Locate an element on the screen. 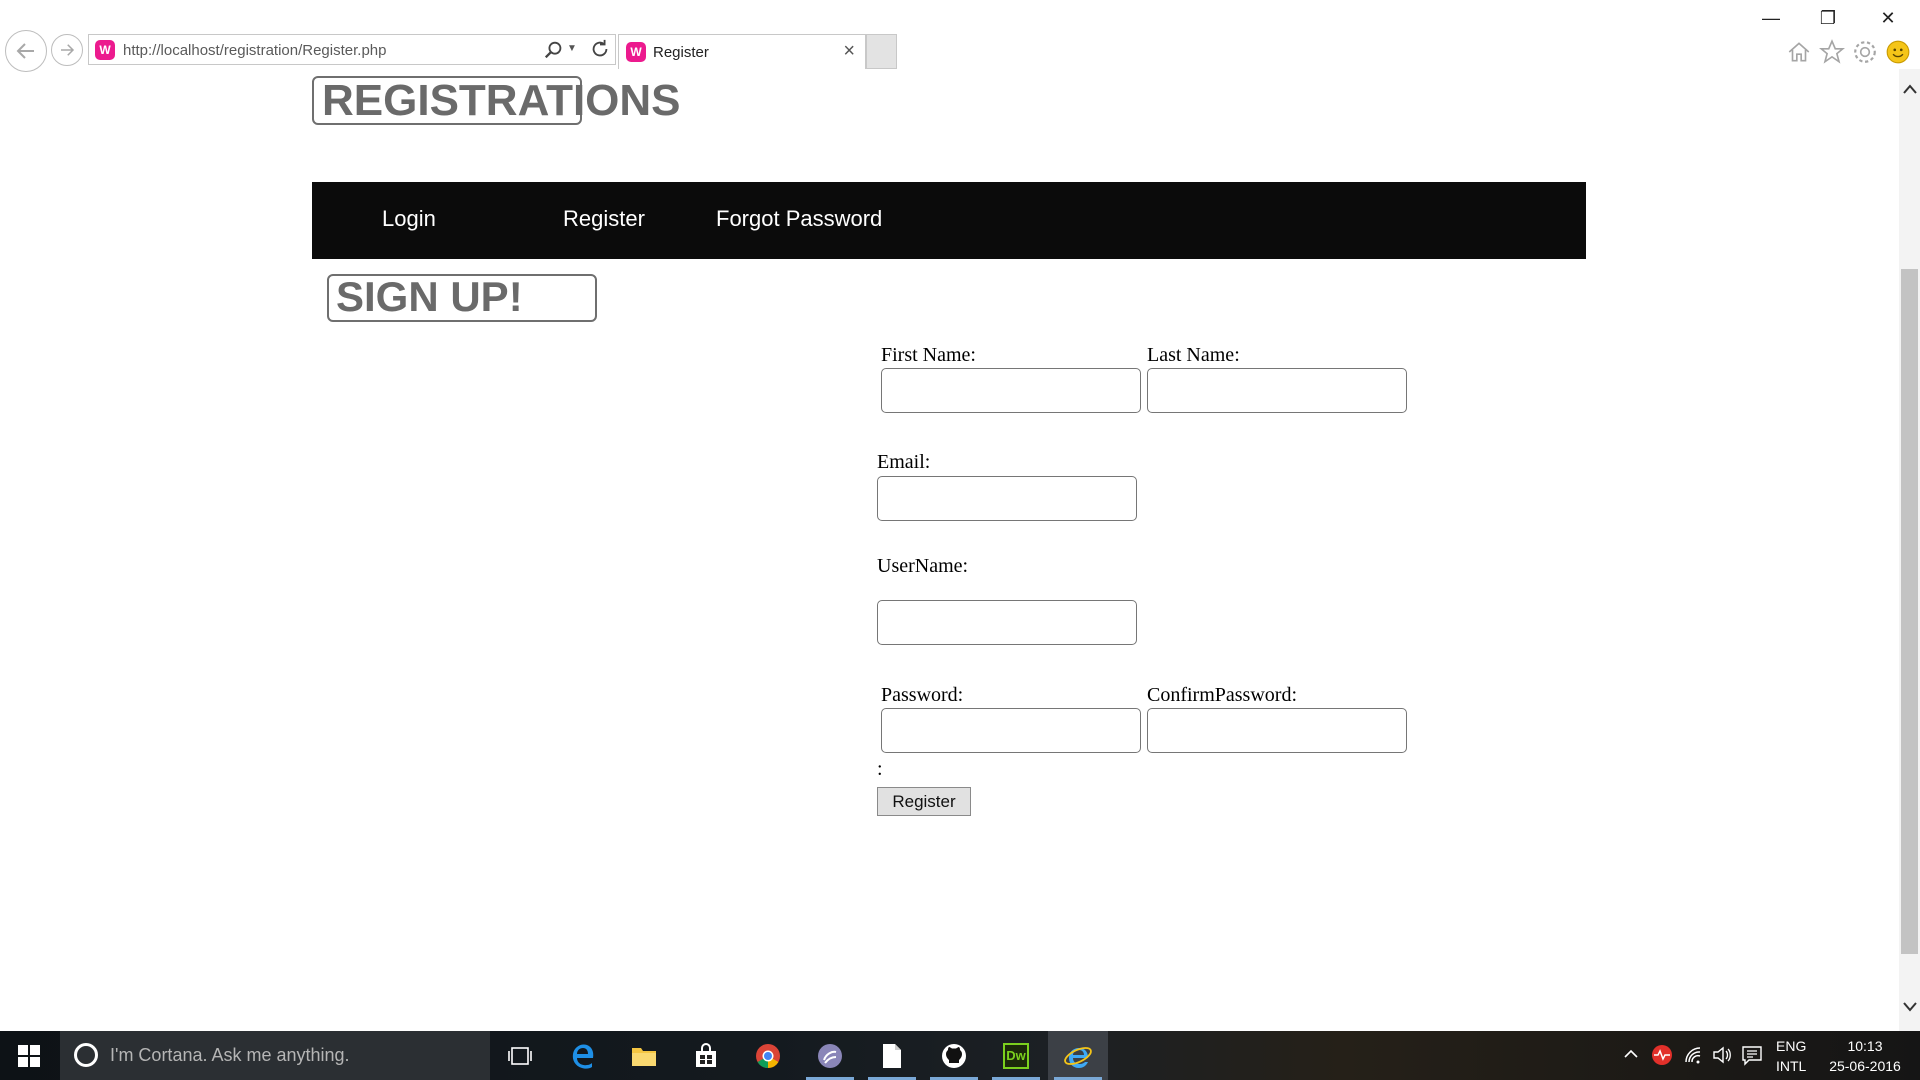 The image size is (1920, 1080). input-language-indicator: ENG INTL is located at coordinates (1791, 1056).